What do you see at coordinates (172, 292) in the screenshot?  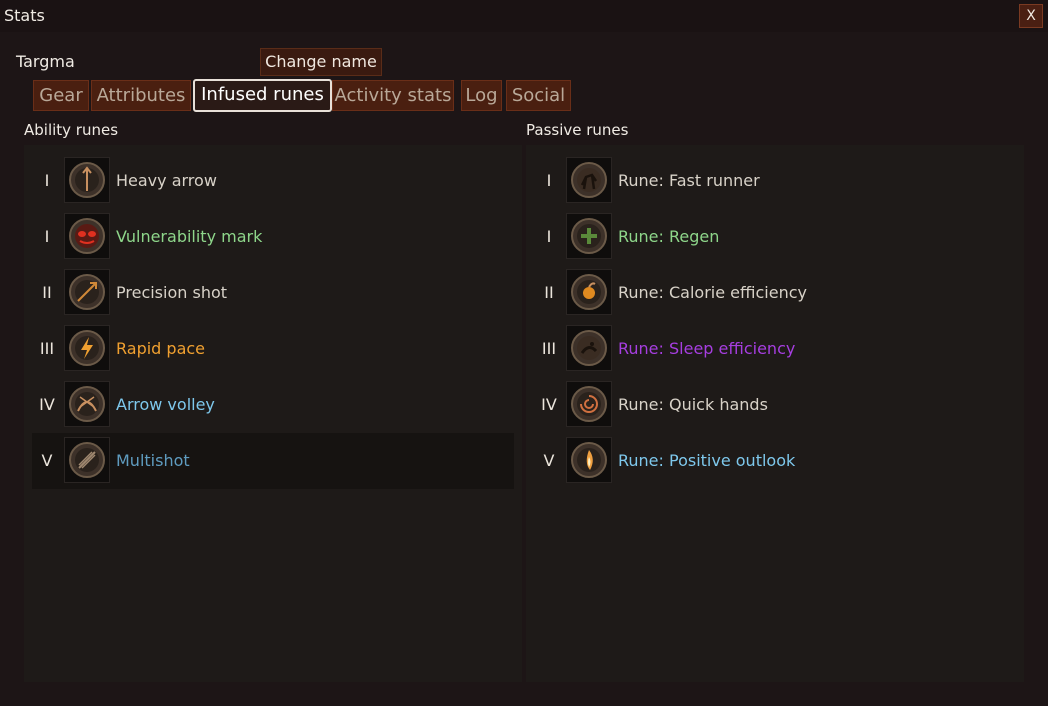 I see `rune-name: Precision shot` at bounding box center [172, 292].